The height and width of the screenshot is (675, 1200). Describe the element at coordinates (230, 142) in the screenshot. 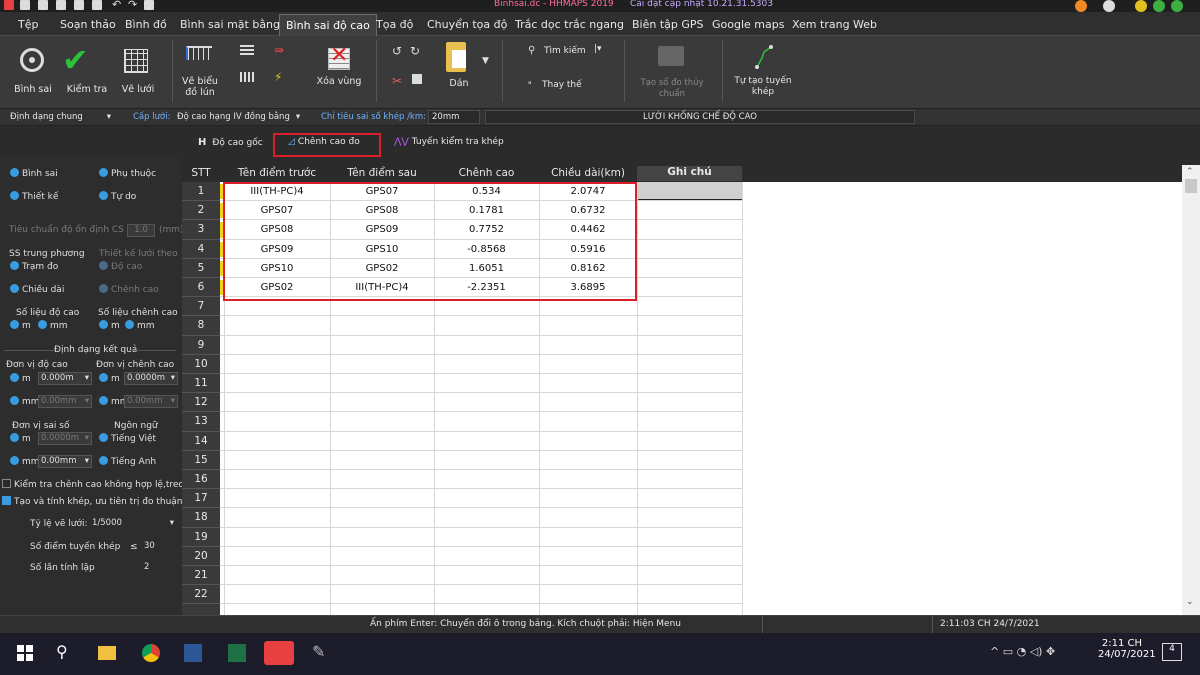

I see `tab-do-cao-goc: H Độ cao gốc` at that location.